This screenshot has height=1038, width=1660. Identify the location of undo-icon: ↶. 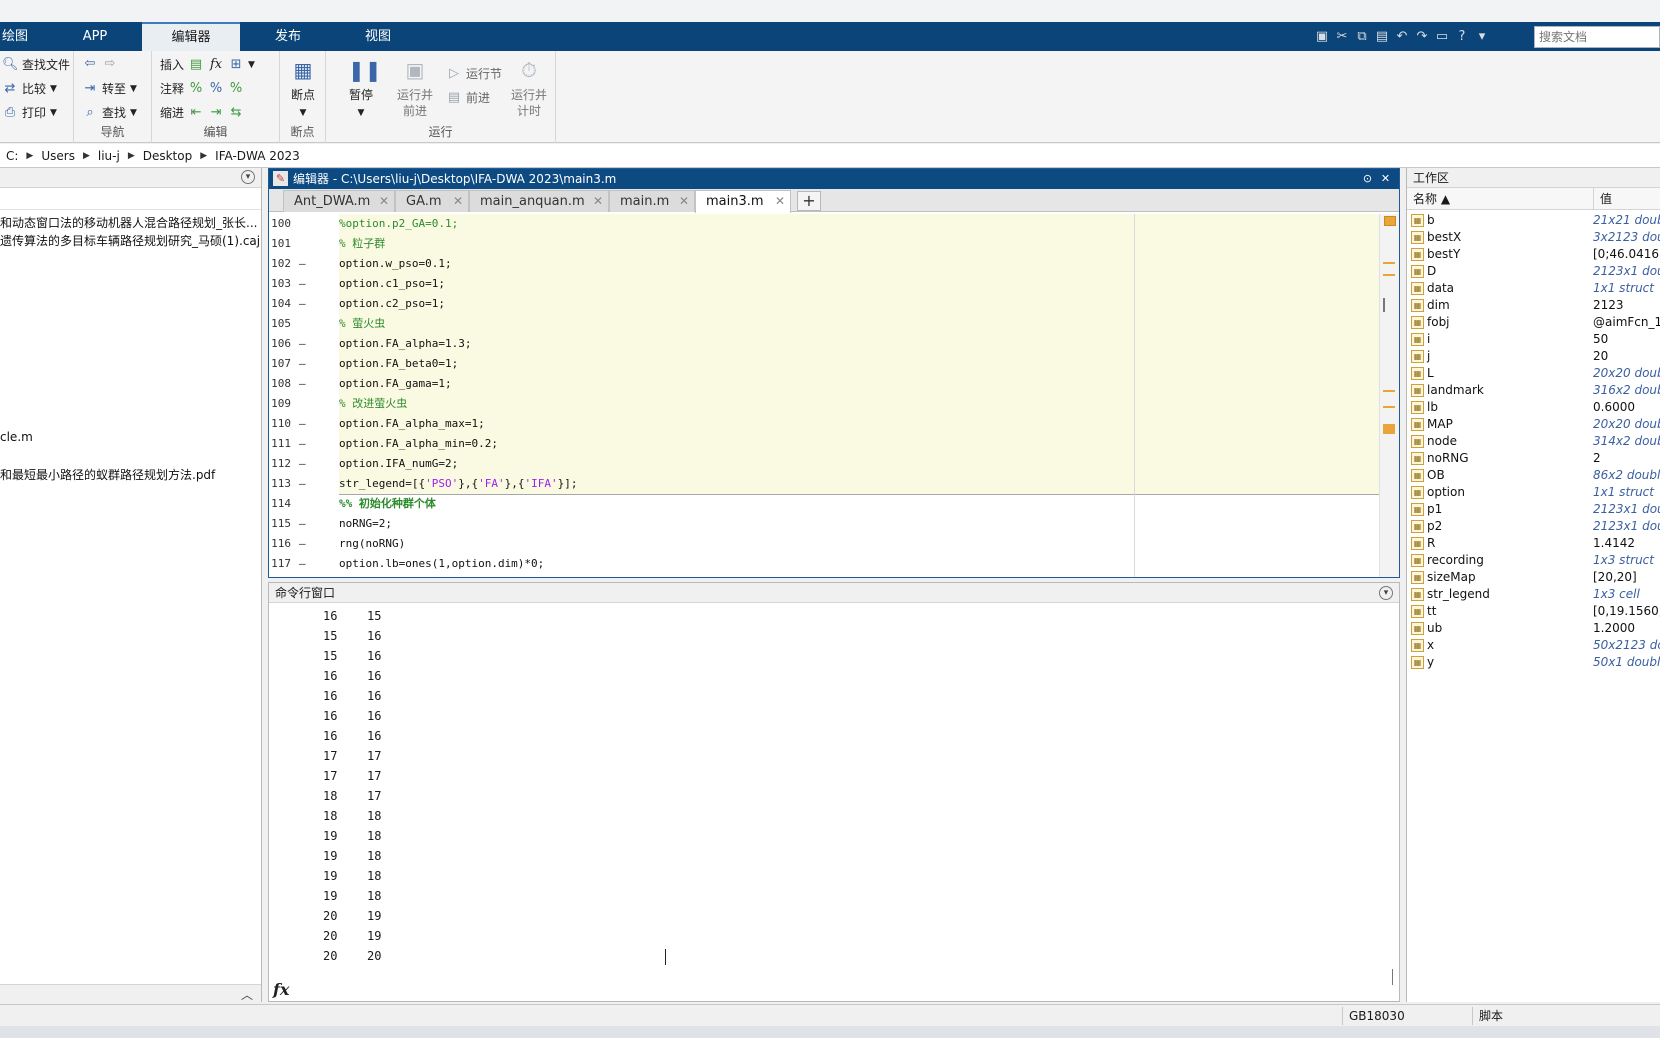
(1402, 37).